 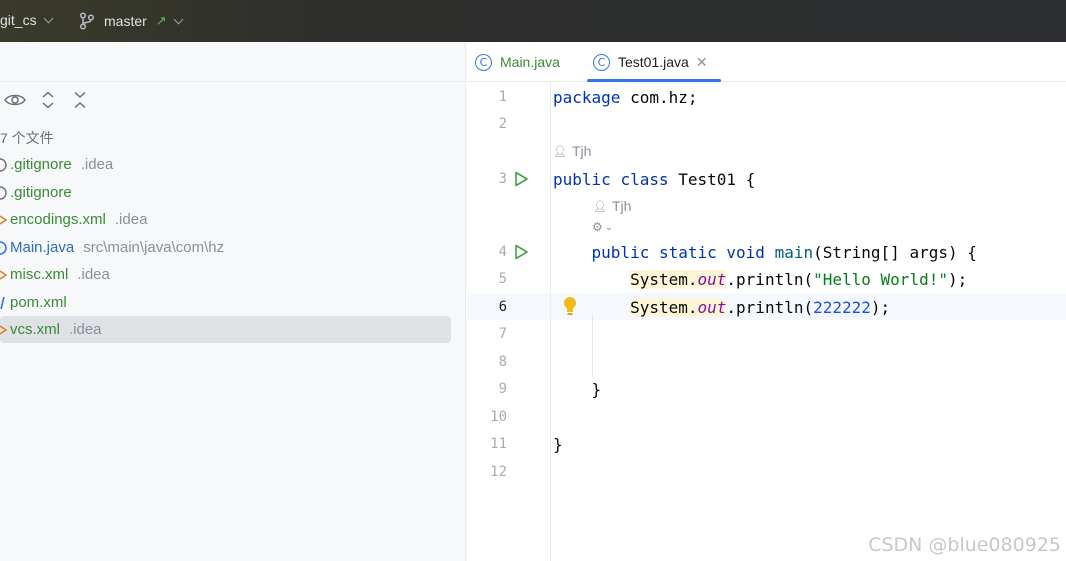 I want to click on file-row-selected: vcs.xml .idea, so click(x=225, y=329).